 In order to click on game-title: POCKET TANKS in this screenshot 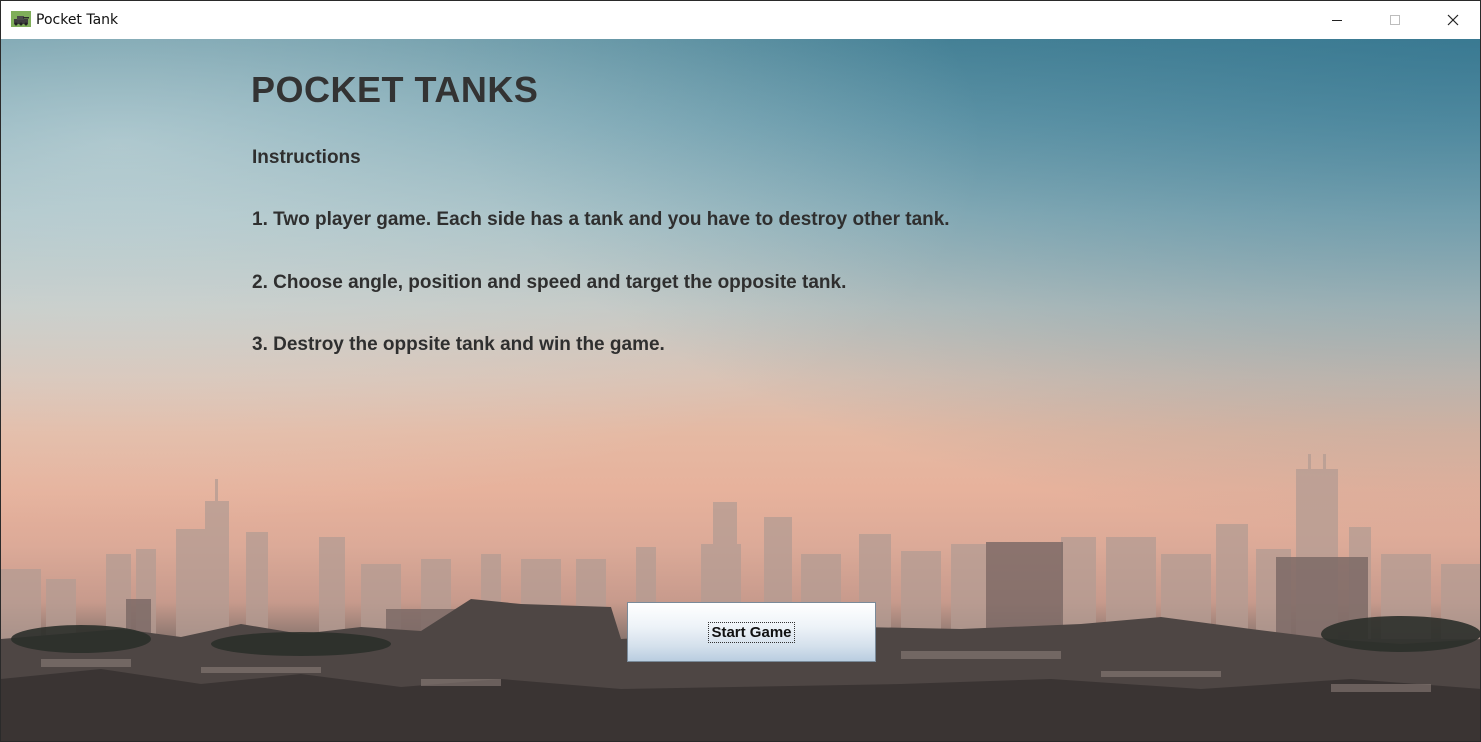, I will do `click(395, 89)`.